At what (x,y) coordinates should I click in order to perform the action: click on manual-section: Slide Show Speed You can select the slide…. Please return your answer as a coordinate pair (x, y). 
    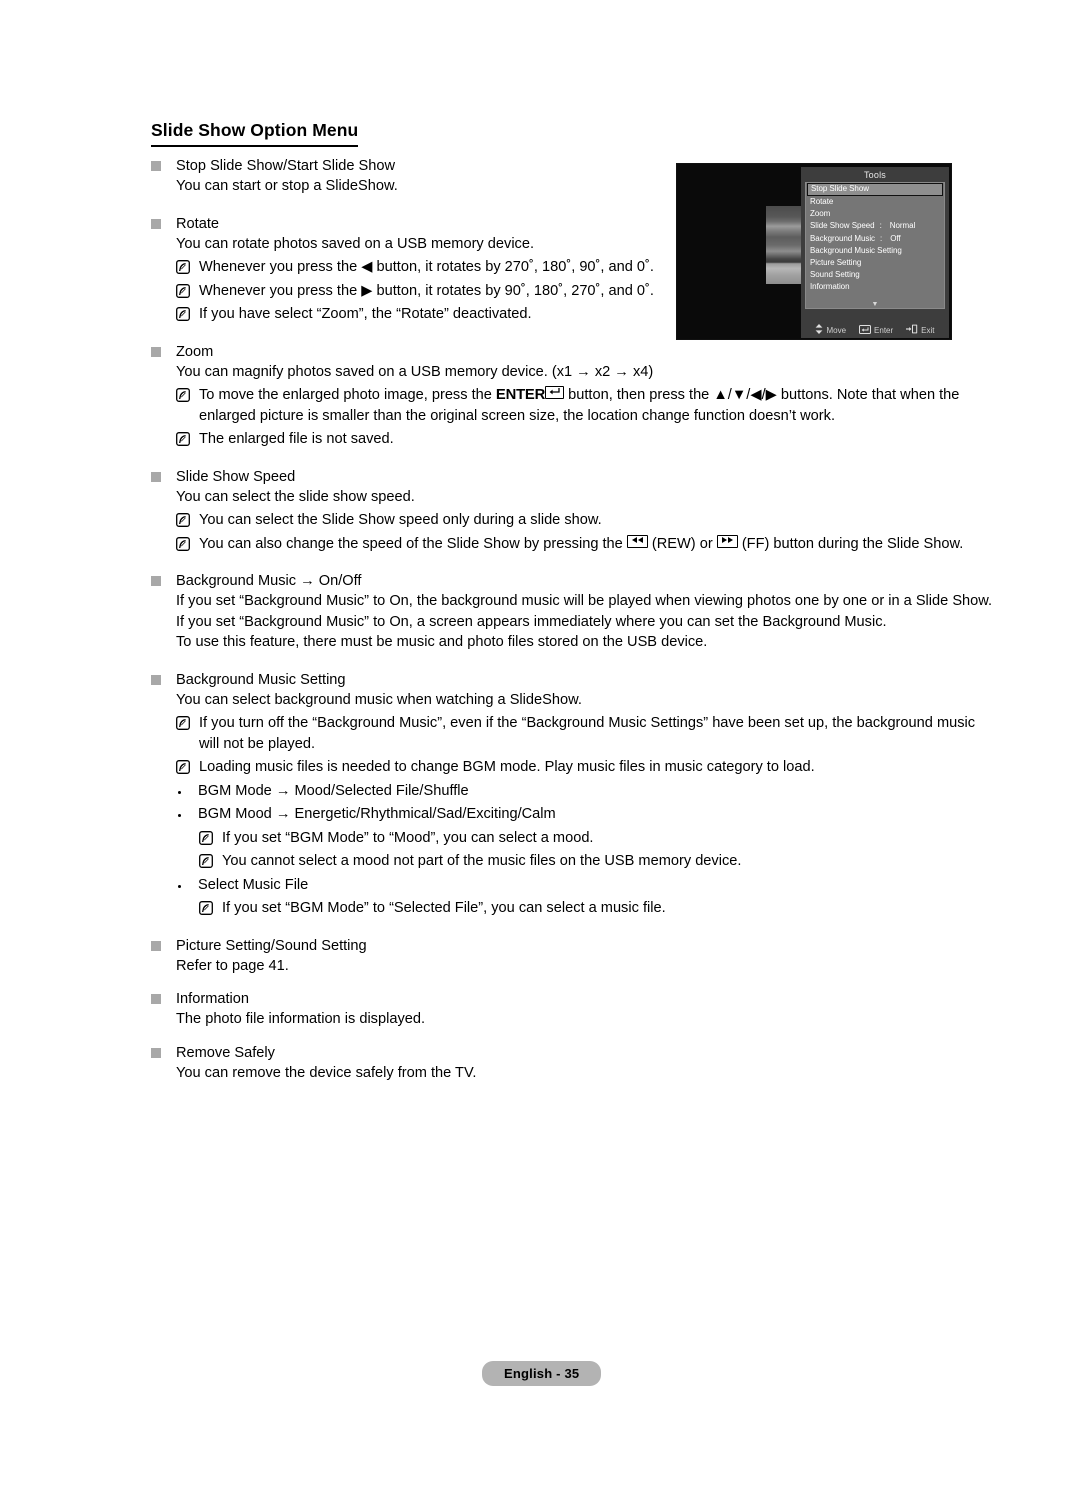
    Looking at the image, I should click on (573, 511).